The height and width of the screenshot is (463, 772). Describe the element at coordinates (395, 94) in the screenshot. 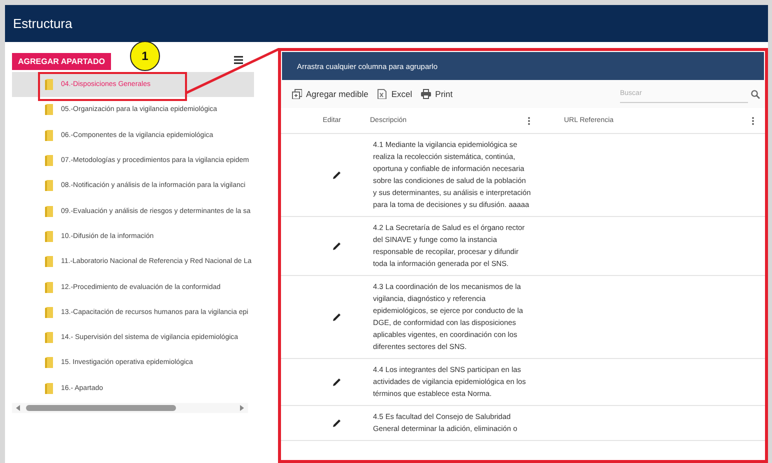

I see `toolbar-button: Excel` at that location.